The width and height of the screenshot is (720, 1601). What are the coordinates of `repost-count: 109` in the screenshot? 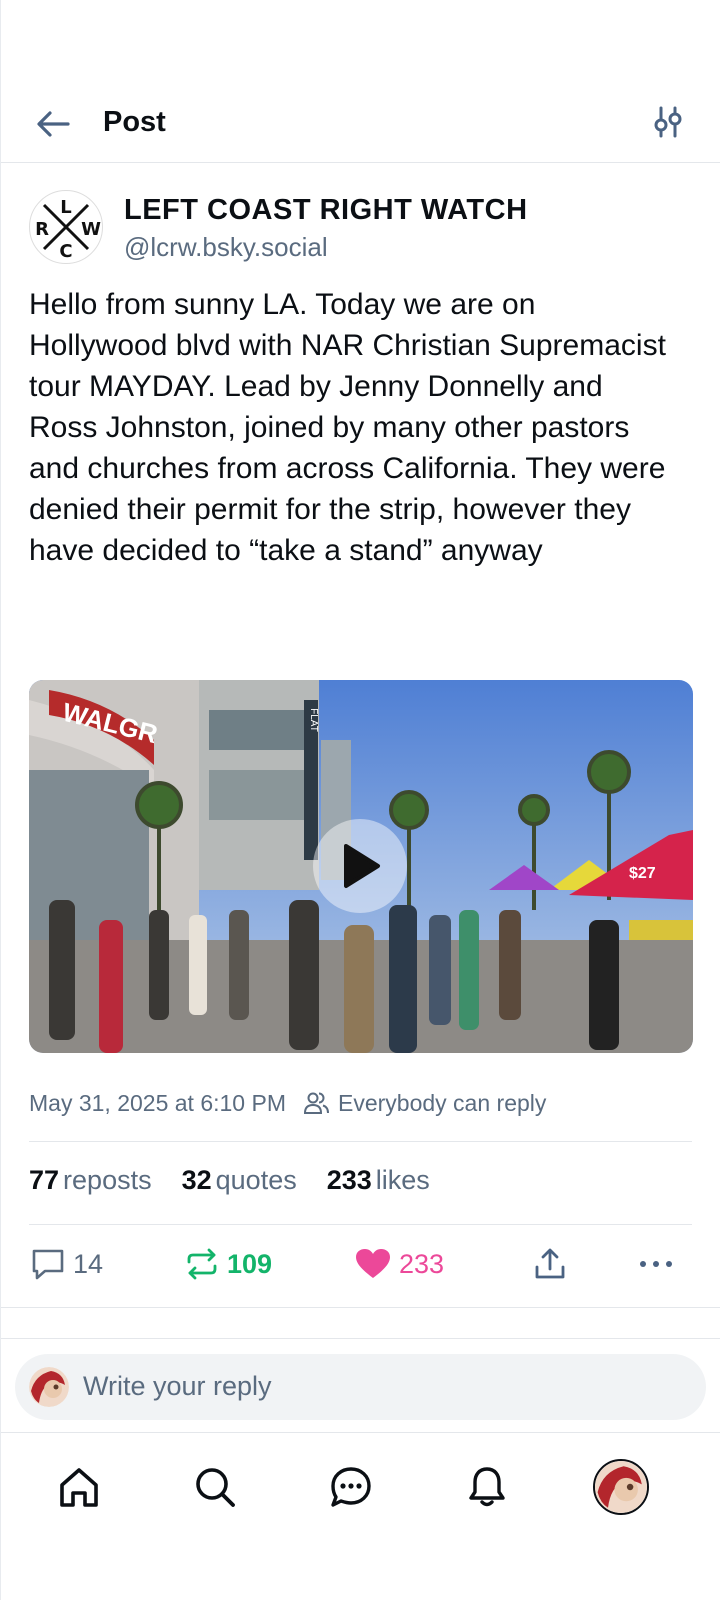 It's located at (250, 1263).